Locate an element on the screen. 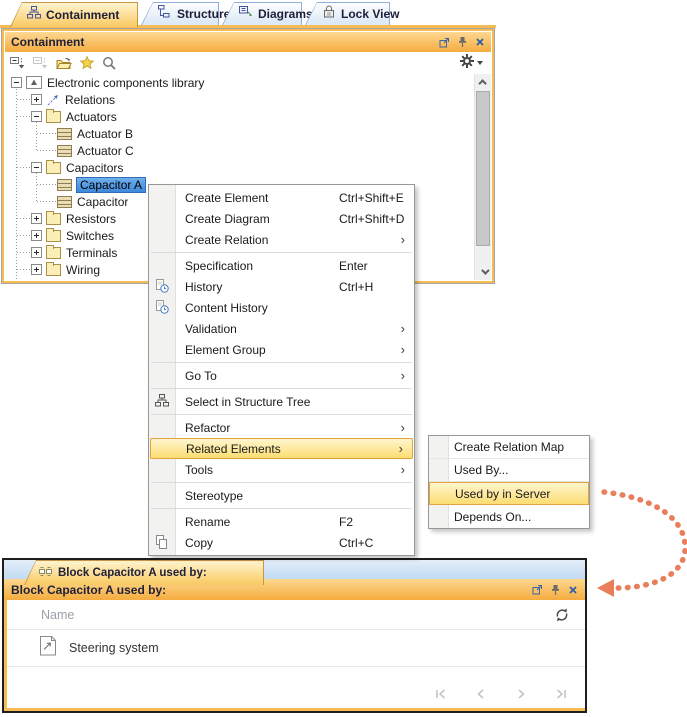  tab-block-capacitor-a-used-by: Block Capacitor A used by: is located at coordinates (144, 572).